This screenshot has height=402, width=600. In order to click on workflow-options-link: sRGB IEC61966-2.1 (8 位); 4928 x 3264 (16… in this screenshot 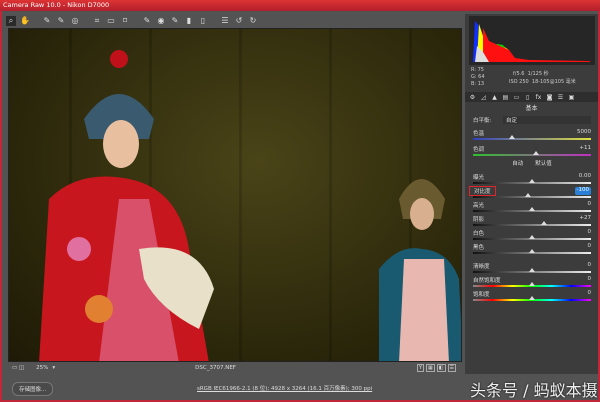, I will do `click(284, 388)`.